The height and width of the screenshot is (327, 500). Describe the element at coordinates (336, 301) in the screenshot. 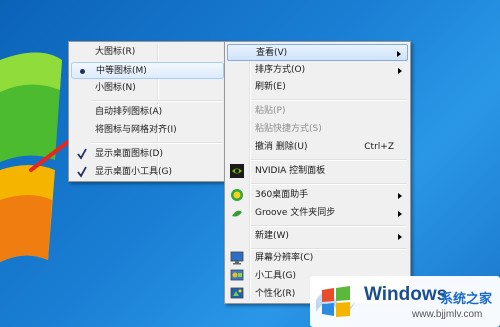

I see `windows-logo-icon` at that location.